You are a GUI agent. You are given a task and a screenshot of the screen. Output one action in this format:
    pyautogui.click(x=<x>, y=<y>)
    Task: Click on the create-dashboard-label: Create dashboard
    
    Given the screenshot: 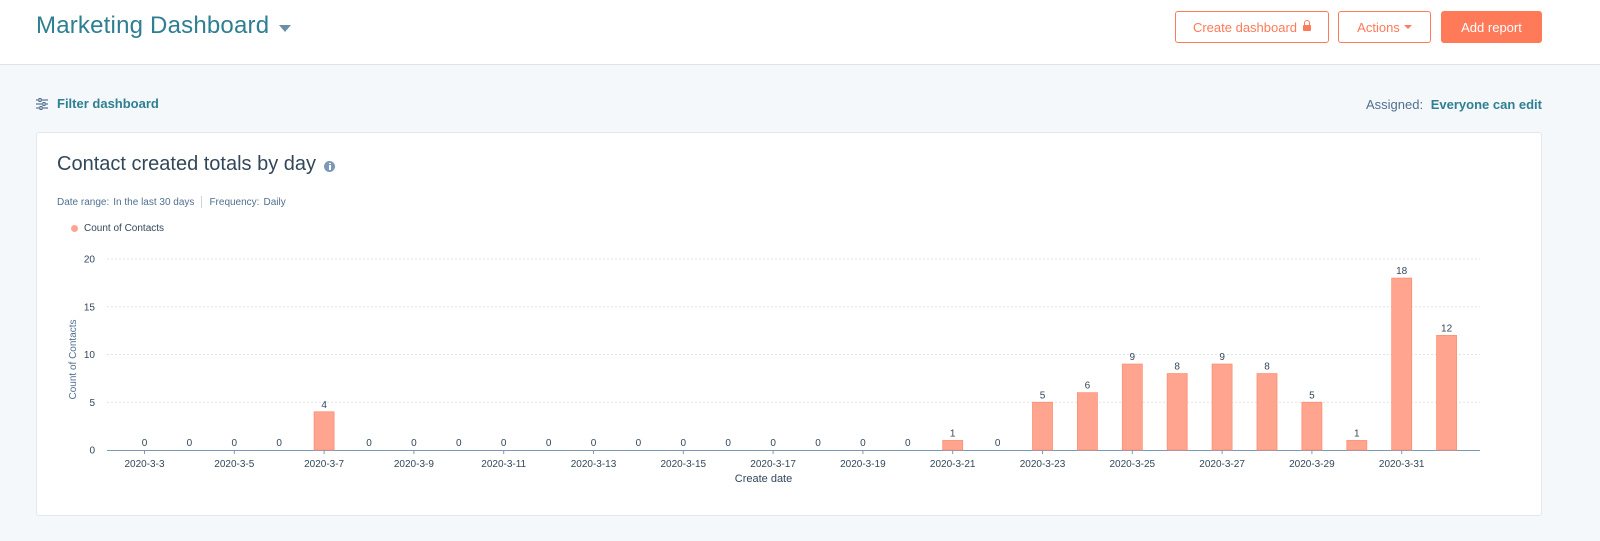 What is the action you would take?
    pyautogui.click(x=1245, y=27)
    